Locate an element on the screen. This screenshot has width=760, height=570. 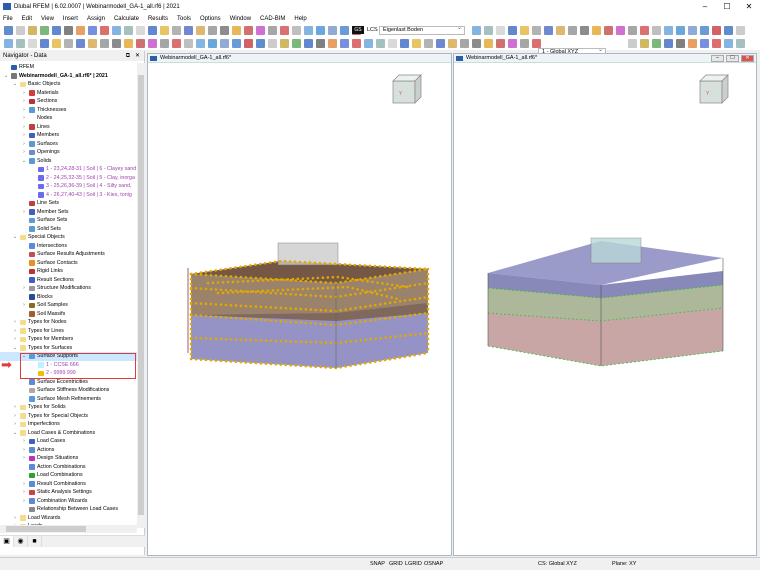
close-view-button: ✕ is located at coordinates (747, 58).